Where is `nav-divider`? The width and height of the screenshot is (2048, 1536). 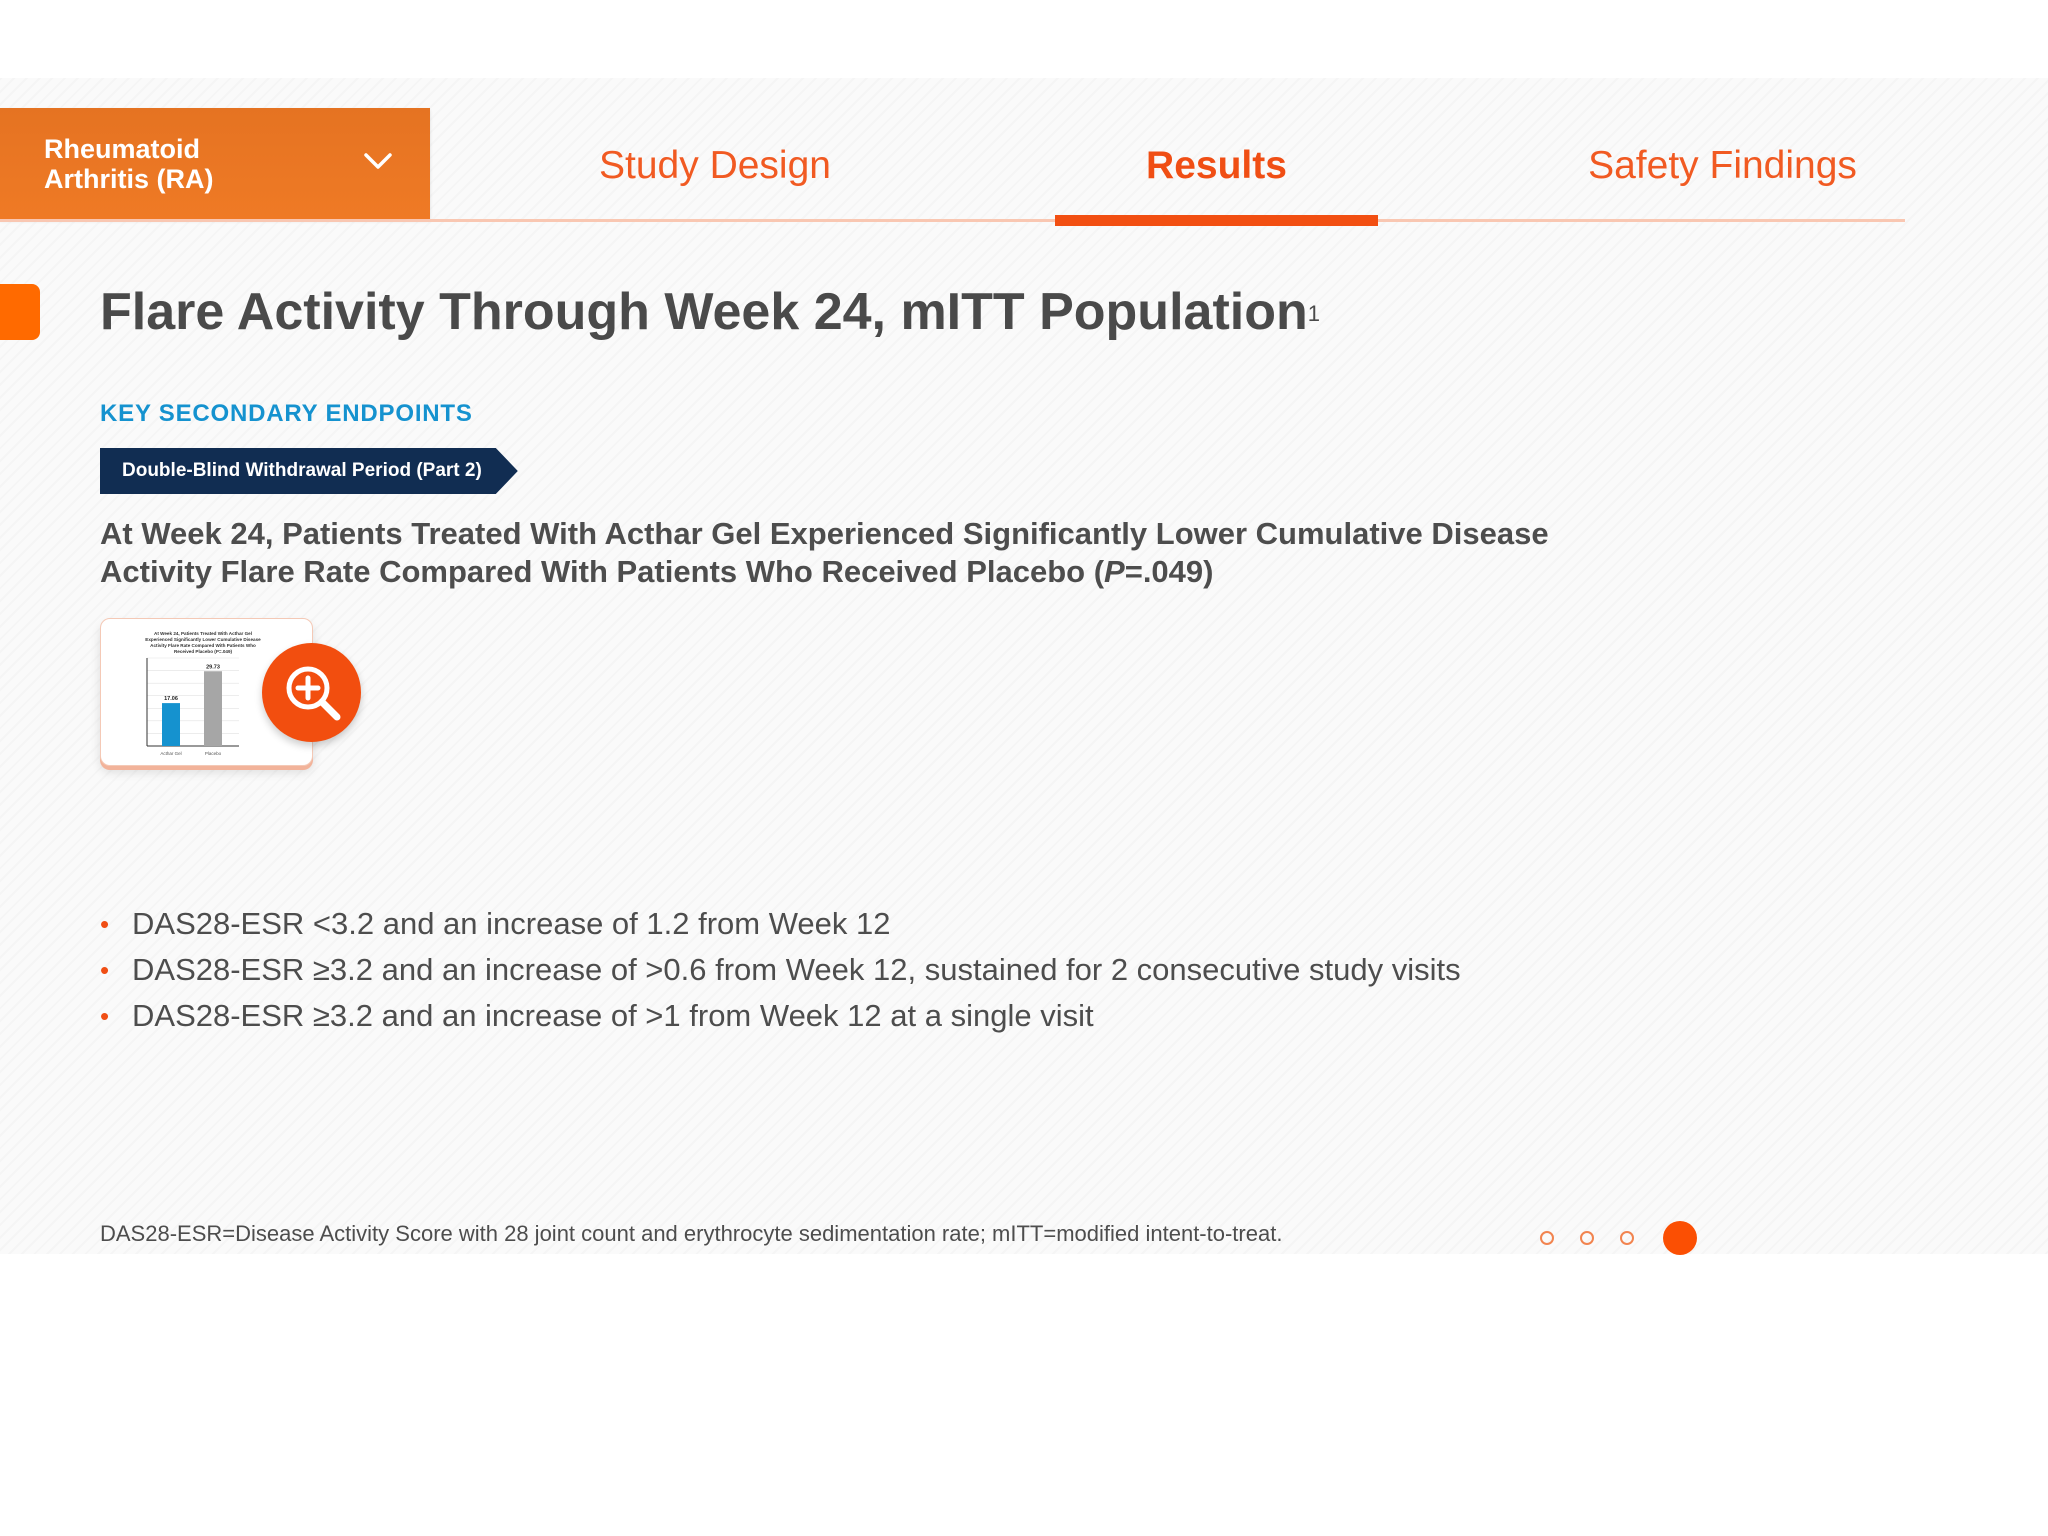 nav-divider is located at coordinates (952, 220).